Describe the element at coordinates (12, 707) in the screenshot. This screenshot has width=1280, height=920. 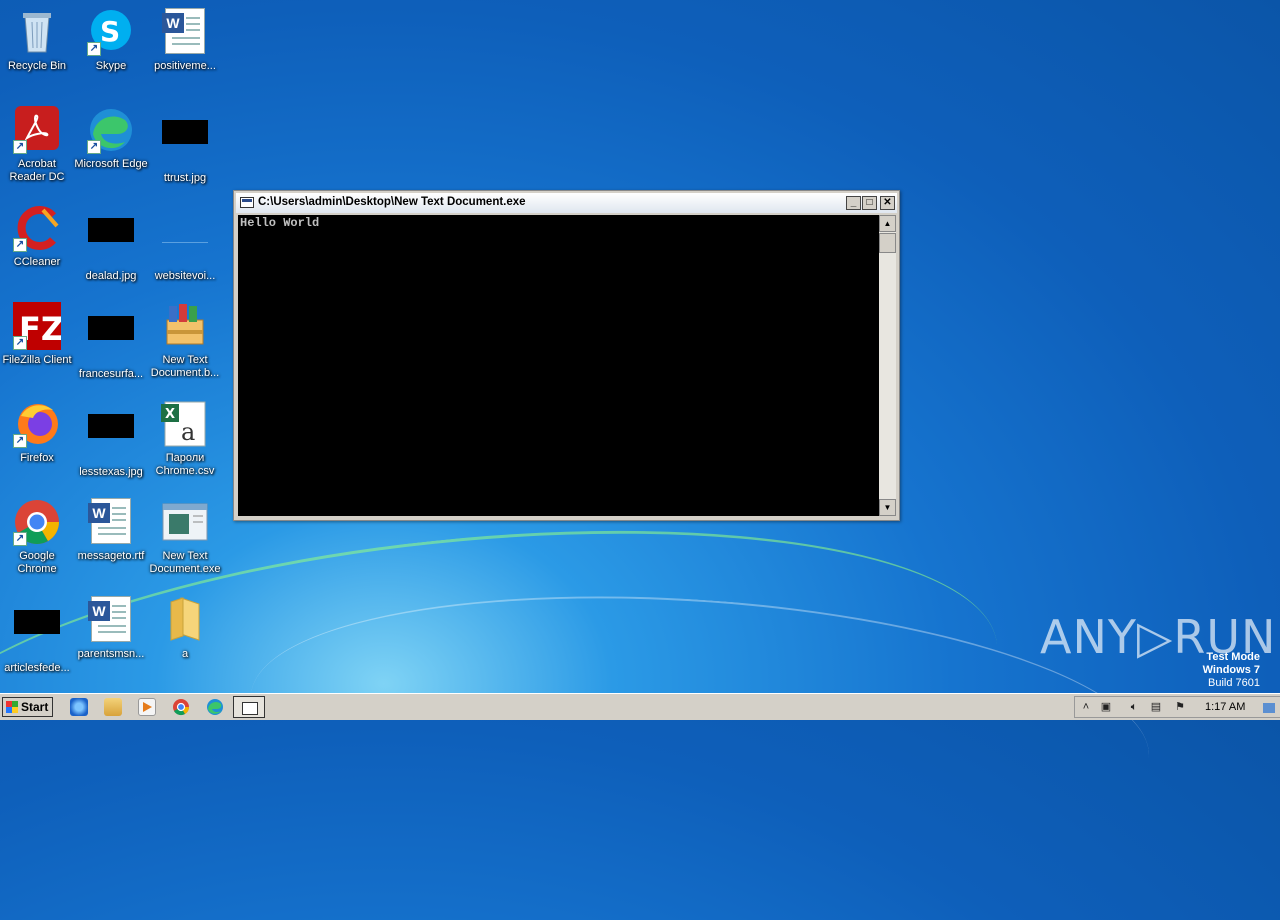
I see `windows-logo-icon` at that location.